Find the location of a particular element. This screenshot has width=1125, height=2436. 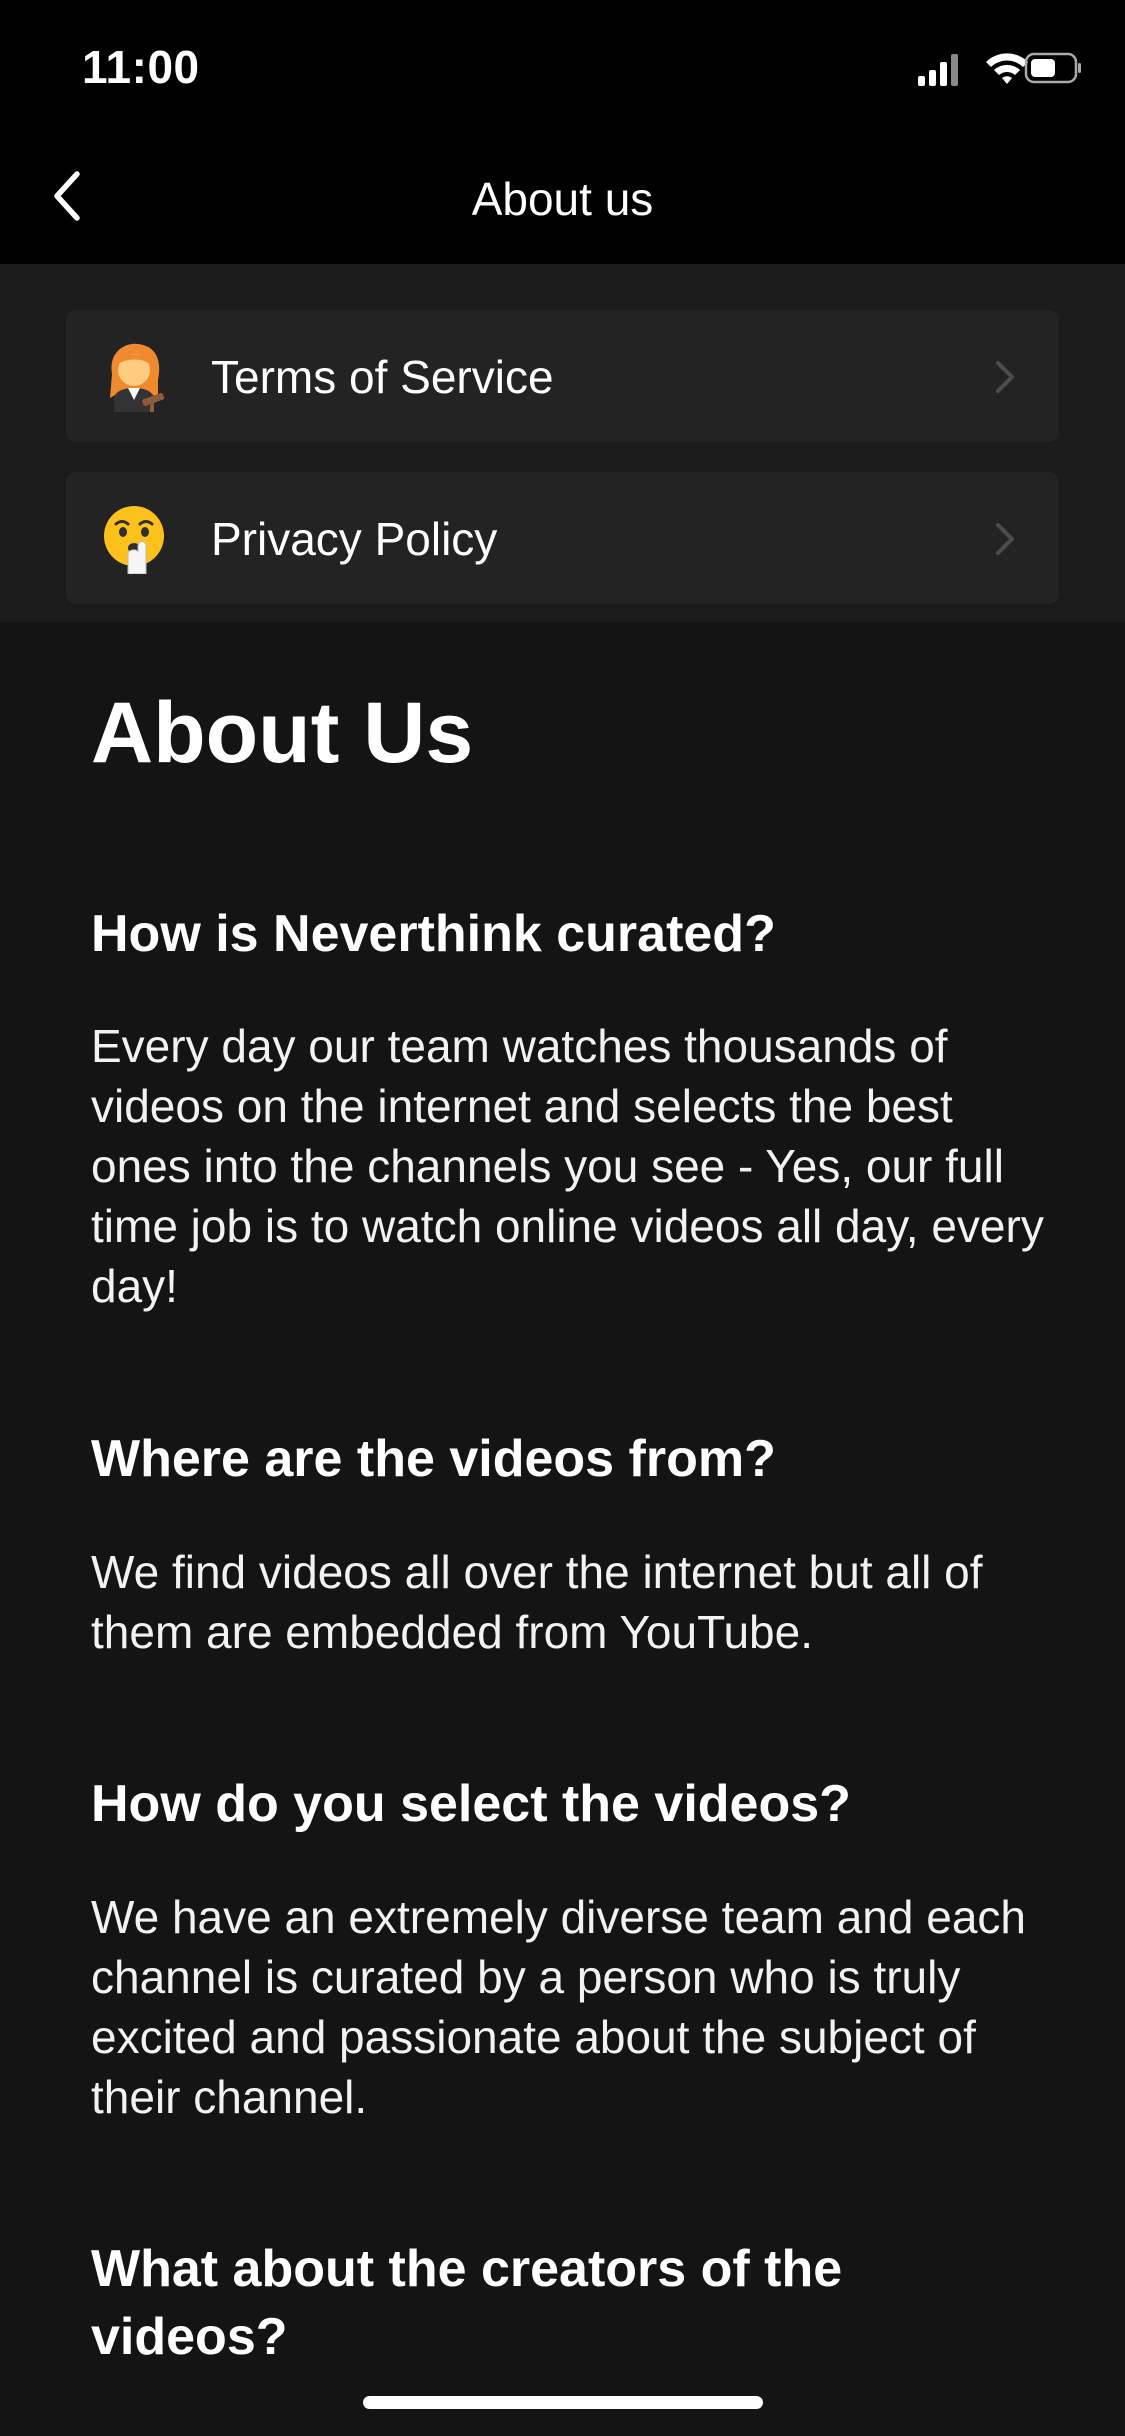

faq-question: How do you select the videos? is located at coordinates (471, 1804).